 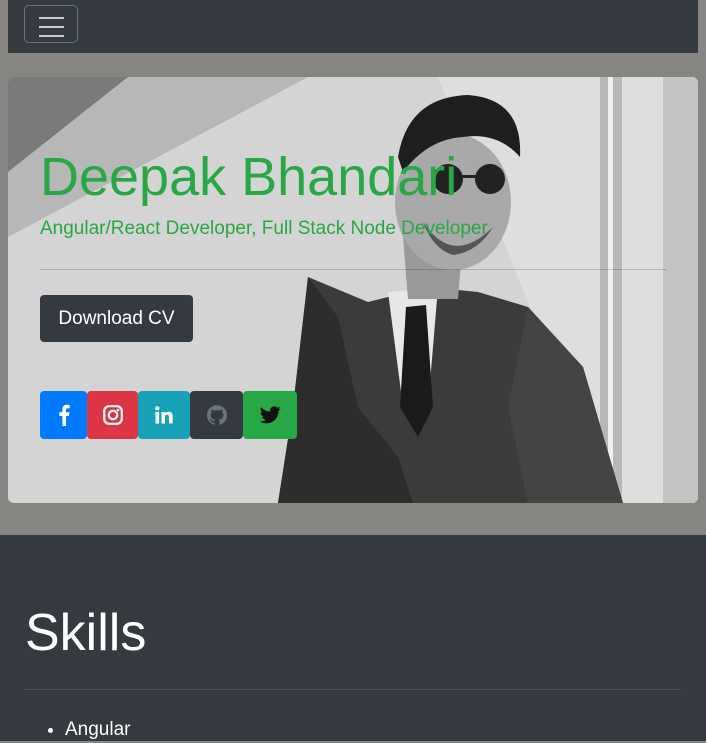 I want to click on facebook-icon, so click(x=64, y=415).